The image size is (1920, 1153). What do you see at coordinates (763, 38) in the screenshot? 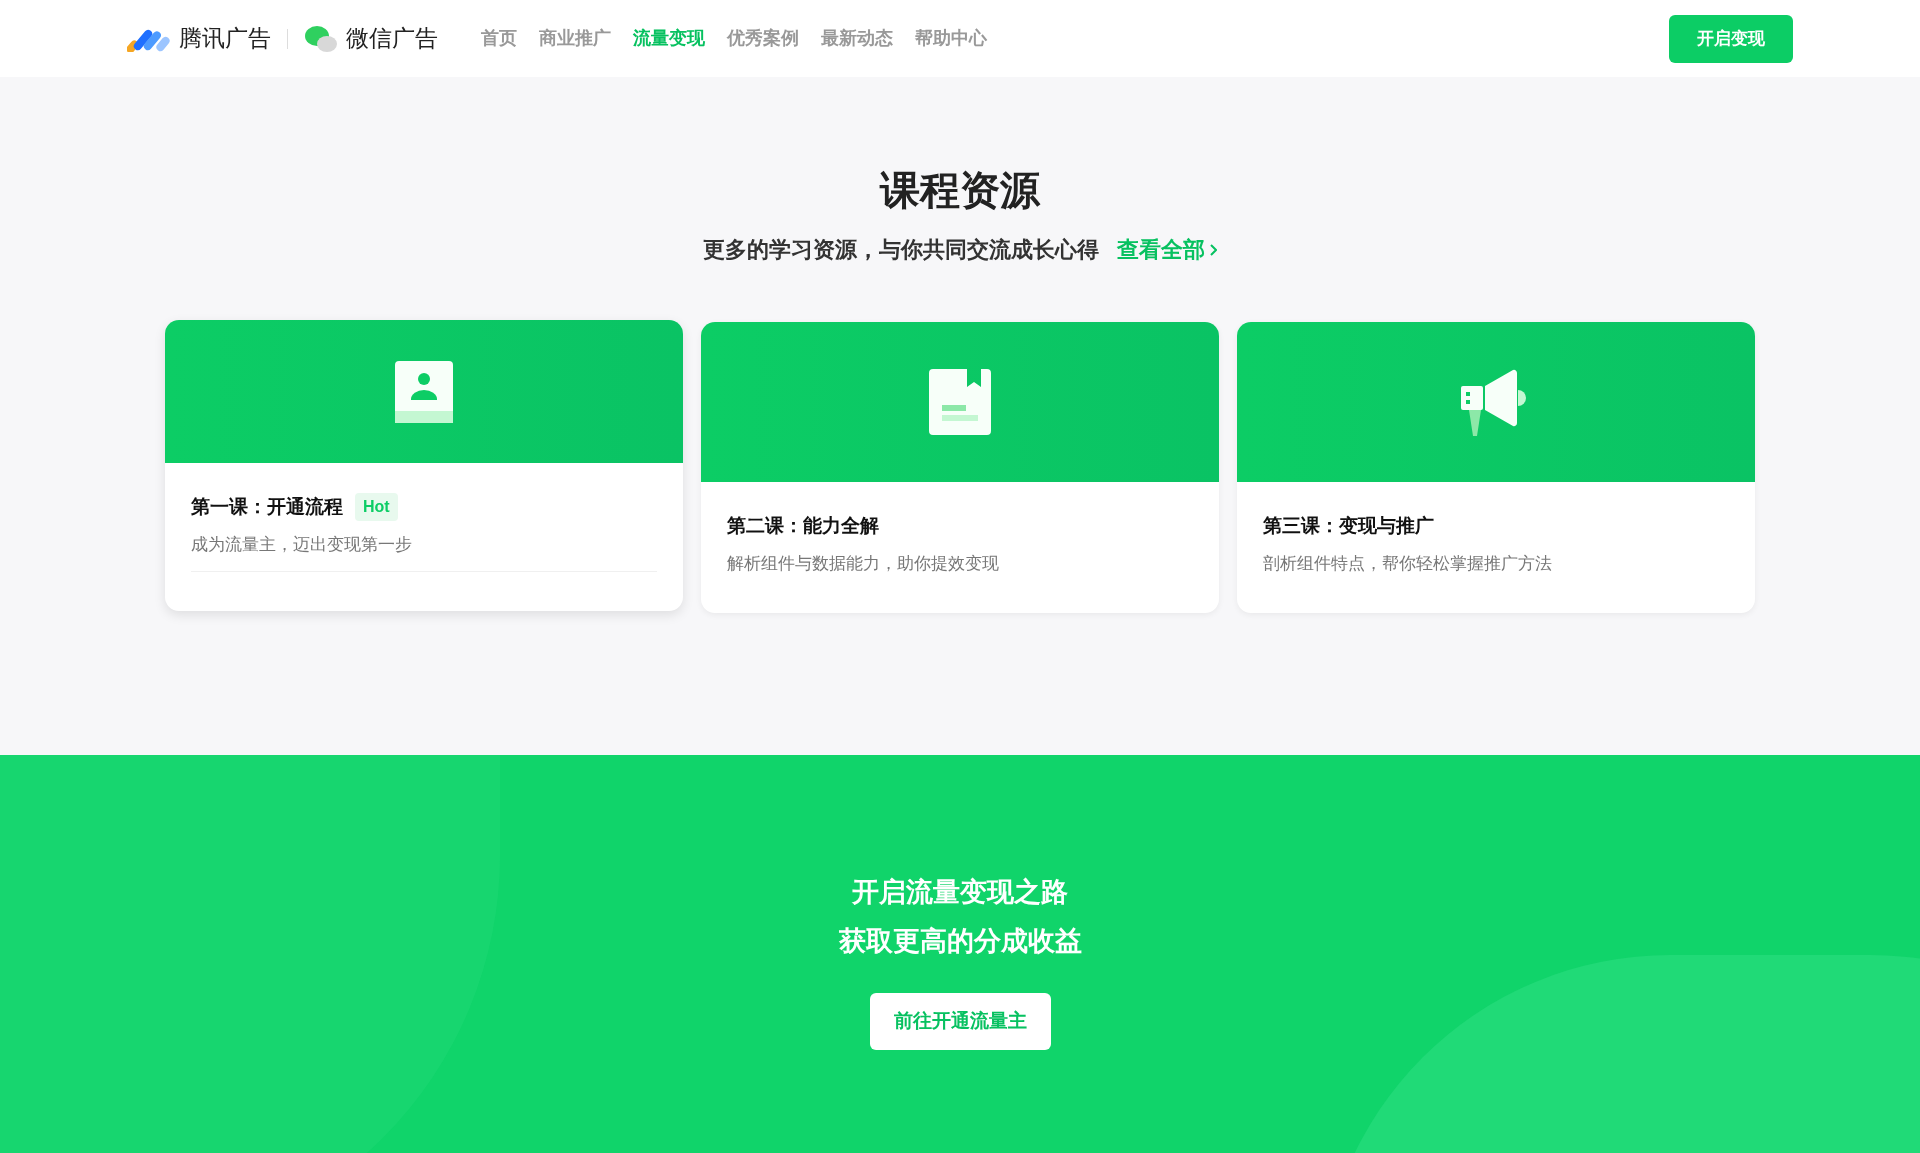
I see `nav-link: 优秀案例` at bounding box center [763, 38].